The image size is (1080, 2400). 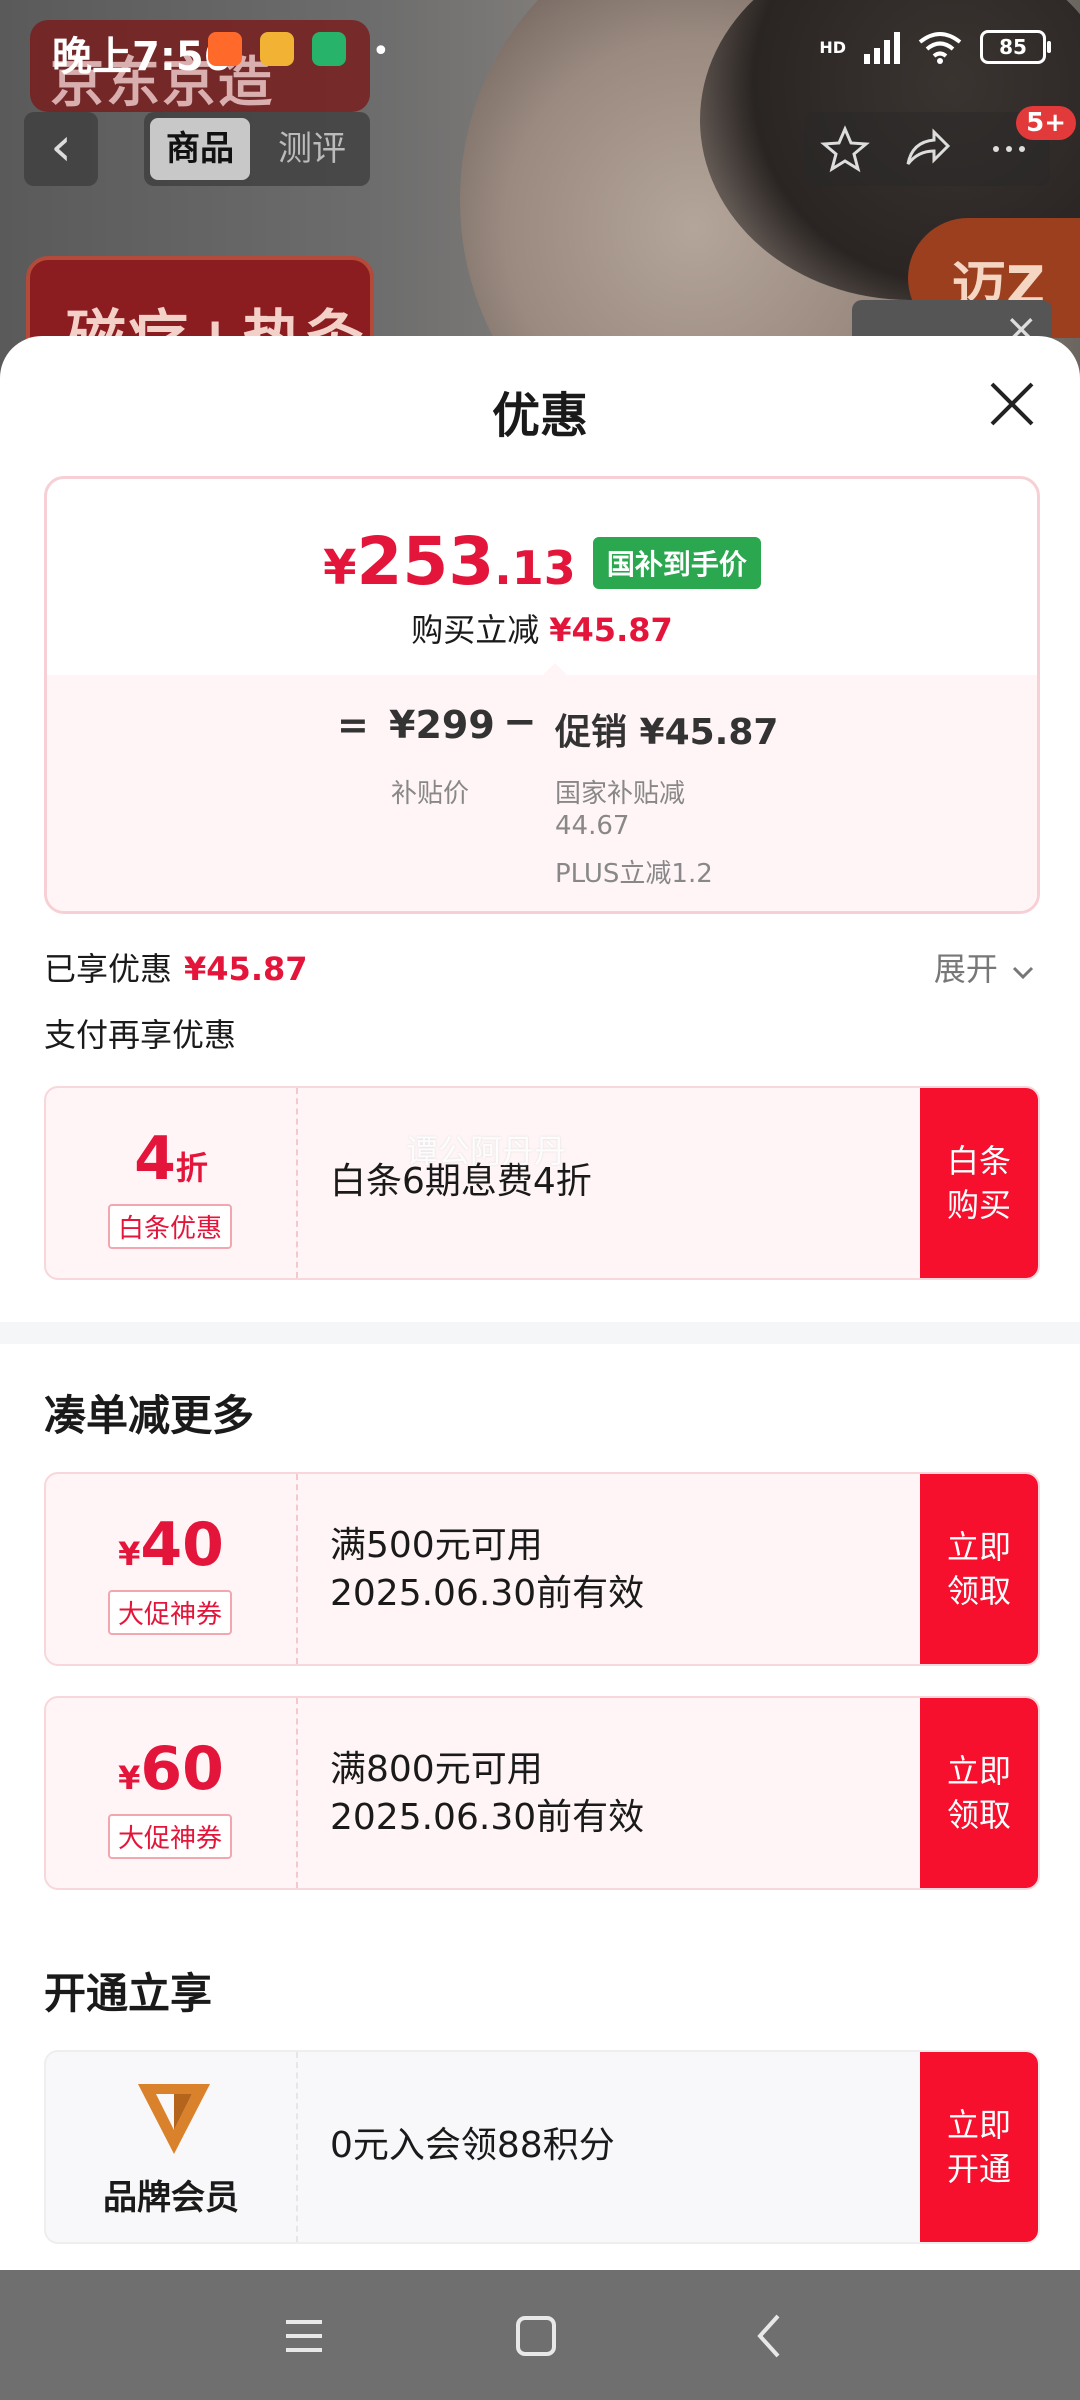 I want to click on chevron-down-icon, so click(x=1023, y=973).